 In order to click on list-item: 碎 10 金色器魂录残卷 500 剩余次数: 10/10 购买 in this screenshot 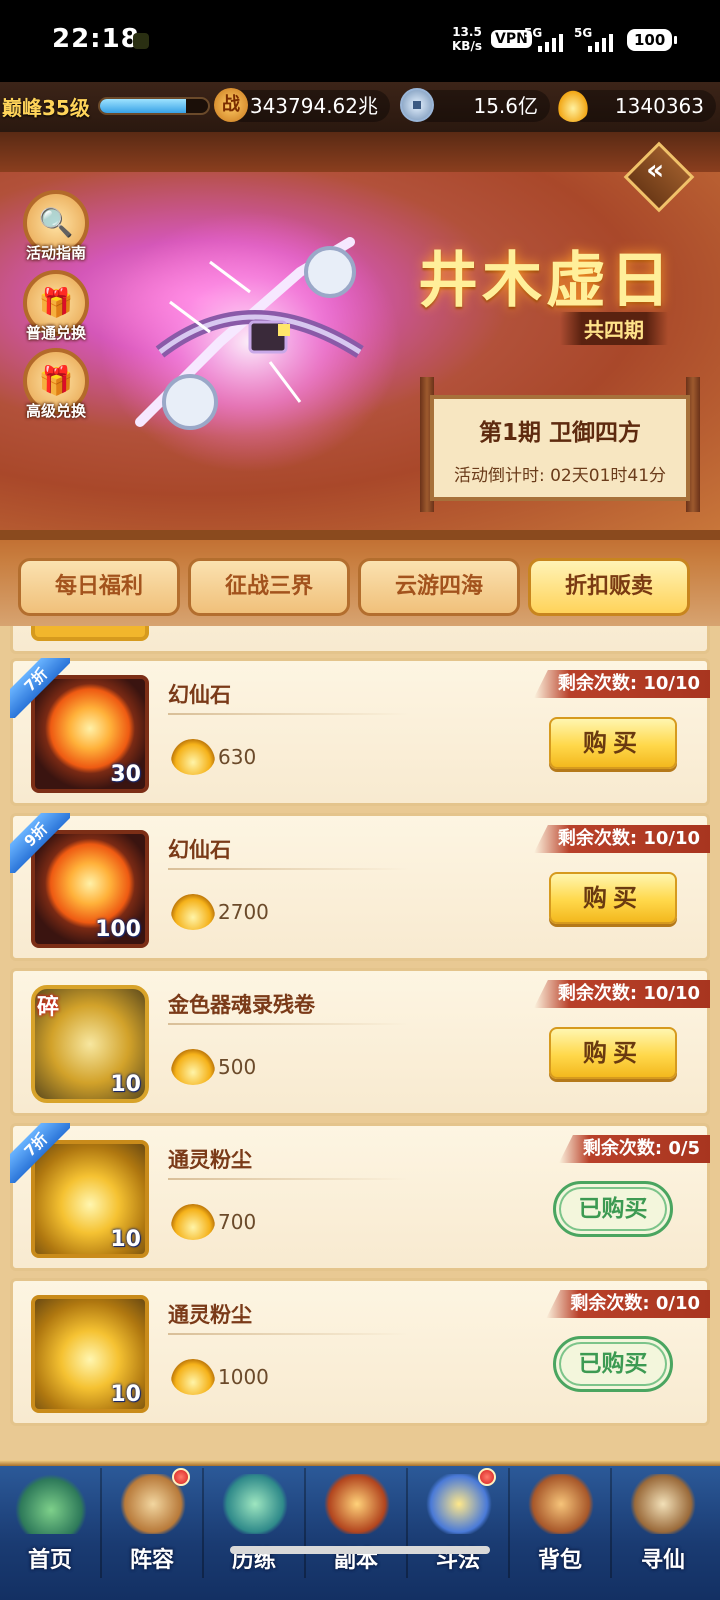, I will do `click(360, 1042)`.